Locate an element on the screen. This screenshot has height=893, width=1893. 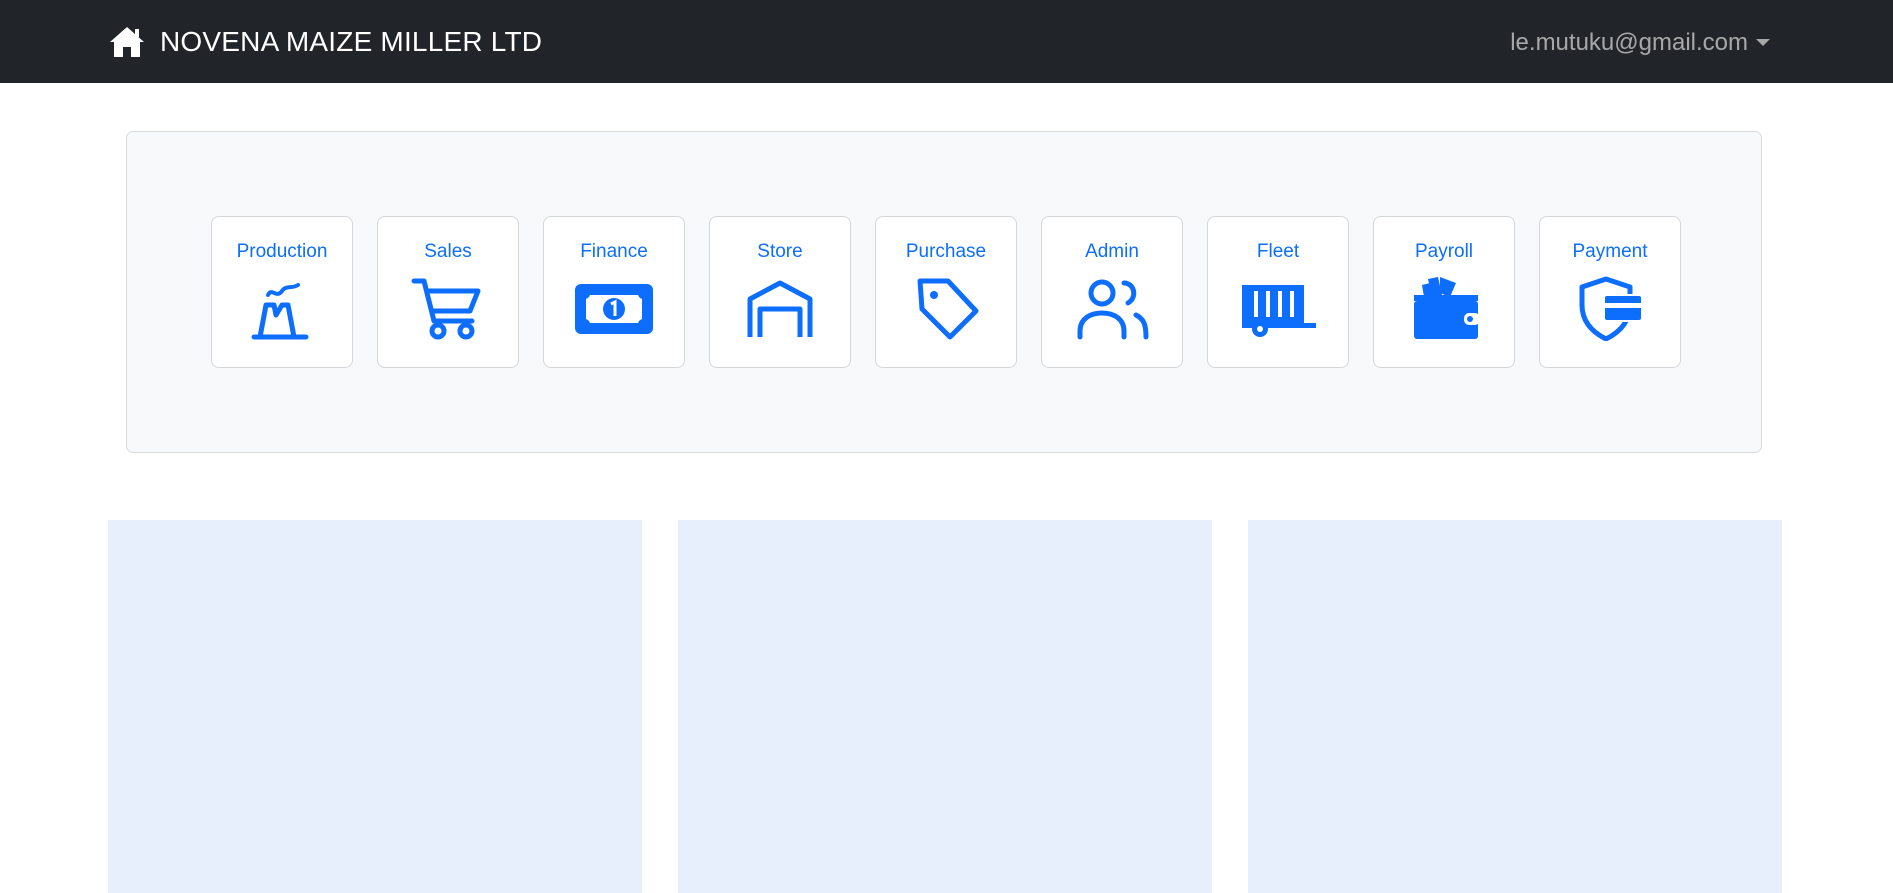
wallet-icon is located at coordinates (1444, 308).